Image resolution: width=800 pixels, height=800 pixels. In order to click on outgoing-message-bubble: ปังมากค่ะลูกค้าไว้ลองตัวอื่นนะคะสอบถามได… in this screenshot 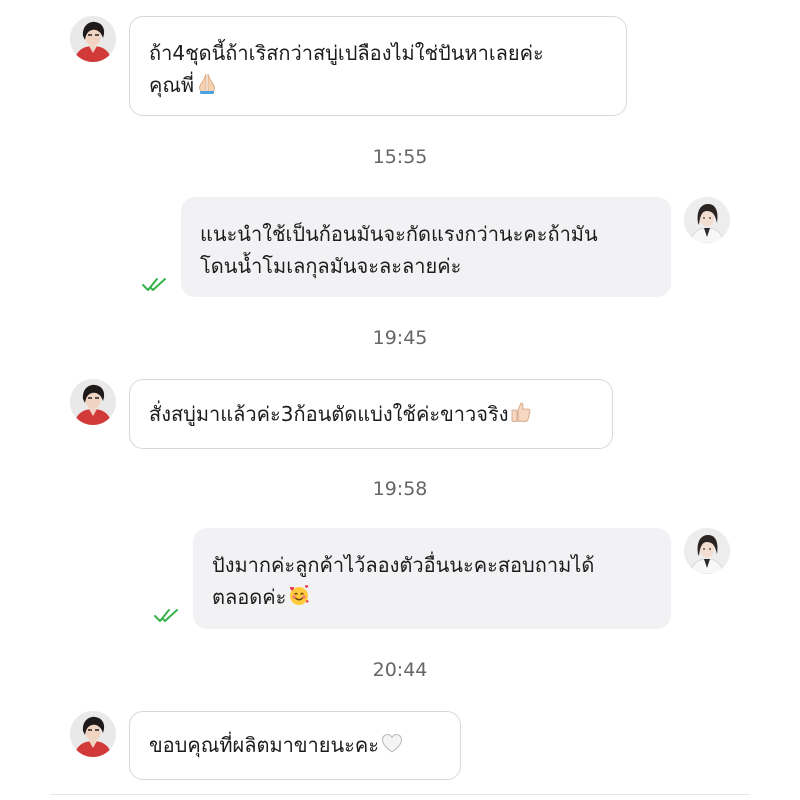, I will do `click(432, 578)`.